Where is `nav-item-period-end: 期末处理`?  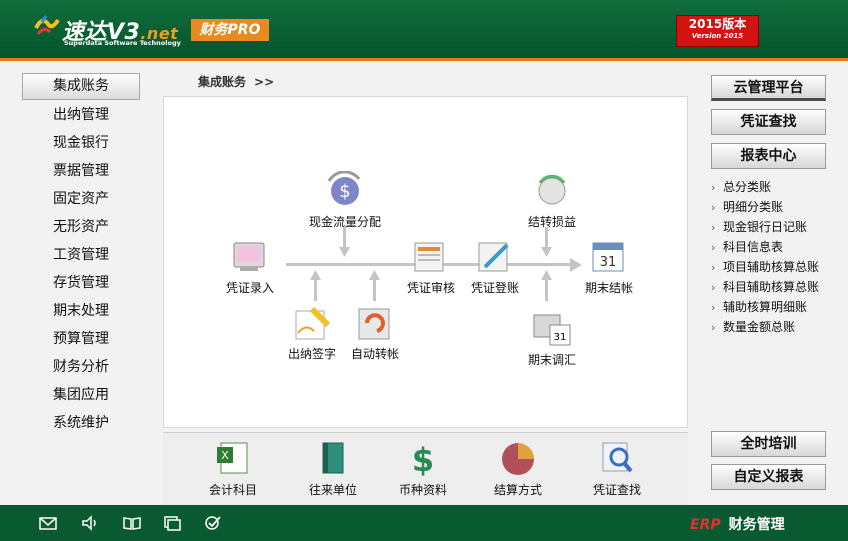
nav-item-period-end: 期末处理 is located at coordinates (81, 311).